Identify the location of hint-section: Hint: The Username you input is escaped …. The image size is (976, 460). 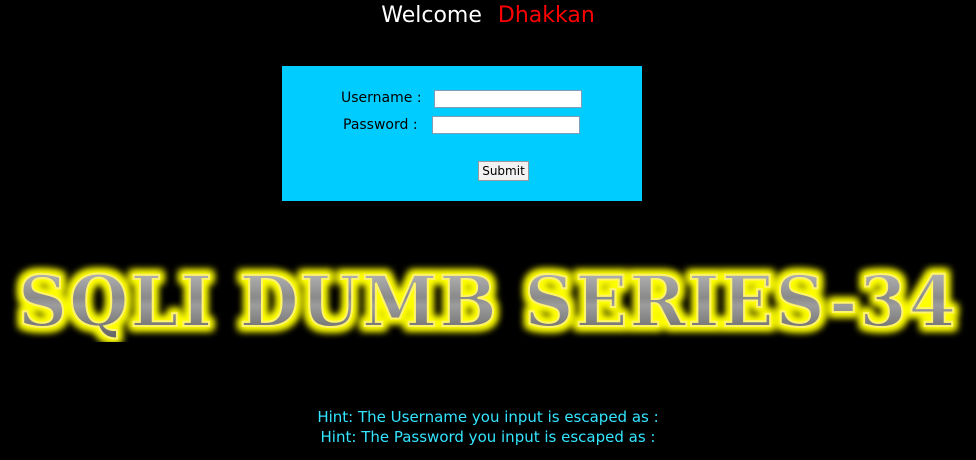
(488, 427).